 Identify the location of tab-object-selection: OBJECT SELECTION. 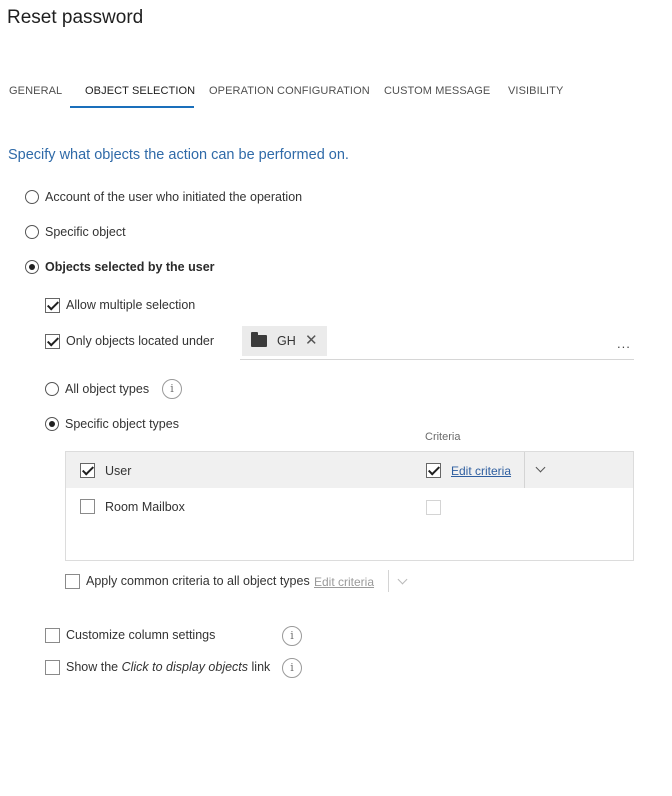
(140, 91).